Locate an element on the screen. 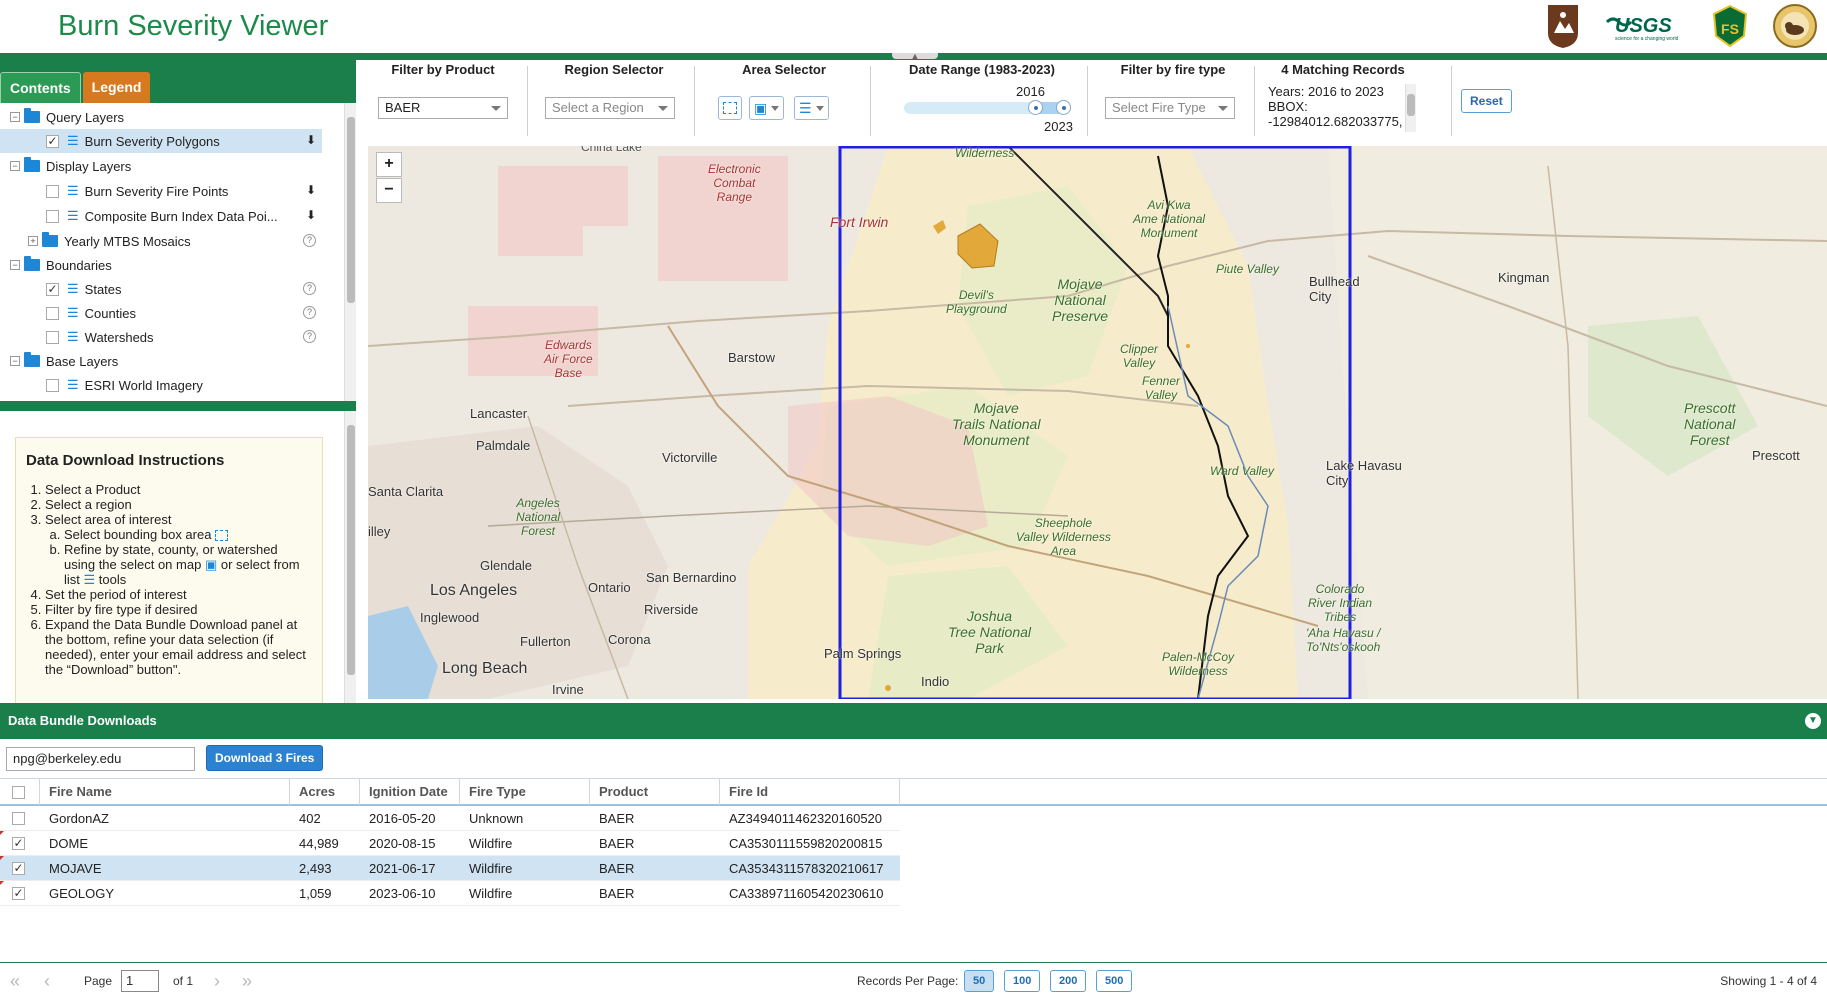 The height and width of the screenshot is (1000, 1827). cell-acres: 44,989 is located at coordinates (319, 843).